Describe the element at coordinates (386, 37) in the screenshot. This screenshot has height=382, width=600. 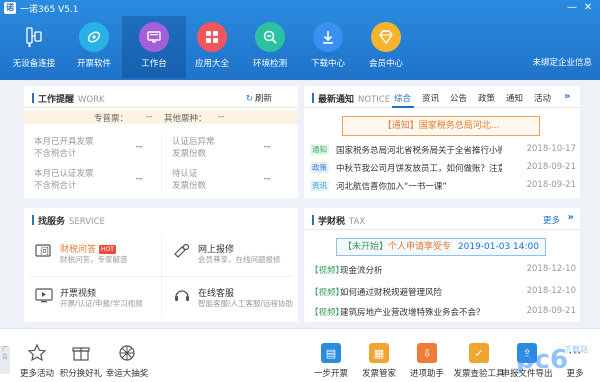
I see `member-icon` at that location.